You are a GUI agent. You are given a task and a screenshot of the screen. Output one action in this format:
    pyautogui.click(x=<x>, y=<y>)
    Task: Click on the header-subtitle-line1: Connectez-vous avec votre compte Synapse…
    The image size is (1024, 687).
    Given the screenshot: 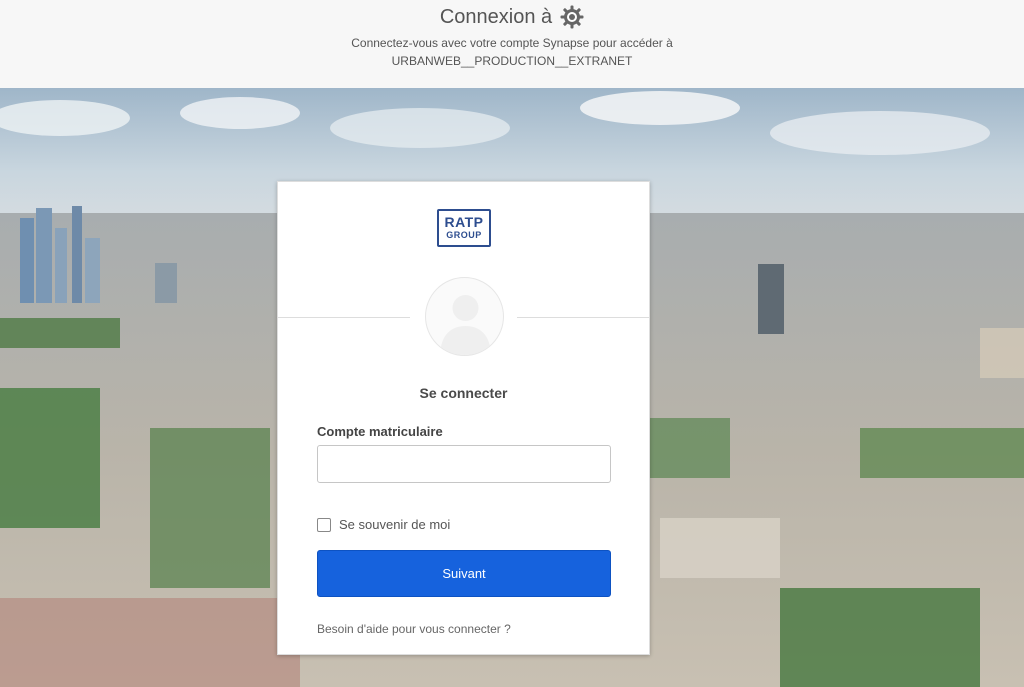 What is the action you would take?
    pyautogui.click(x=512, y=43)
    